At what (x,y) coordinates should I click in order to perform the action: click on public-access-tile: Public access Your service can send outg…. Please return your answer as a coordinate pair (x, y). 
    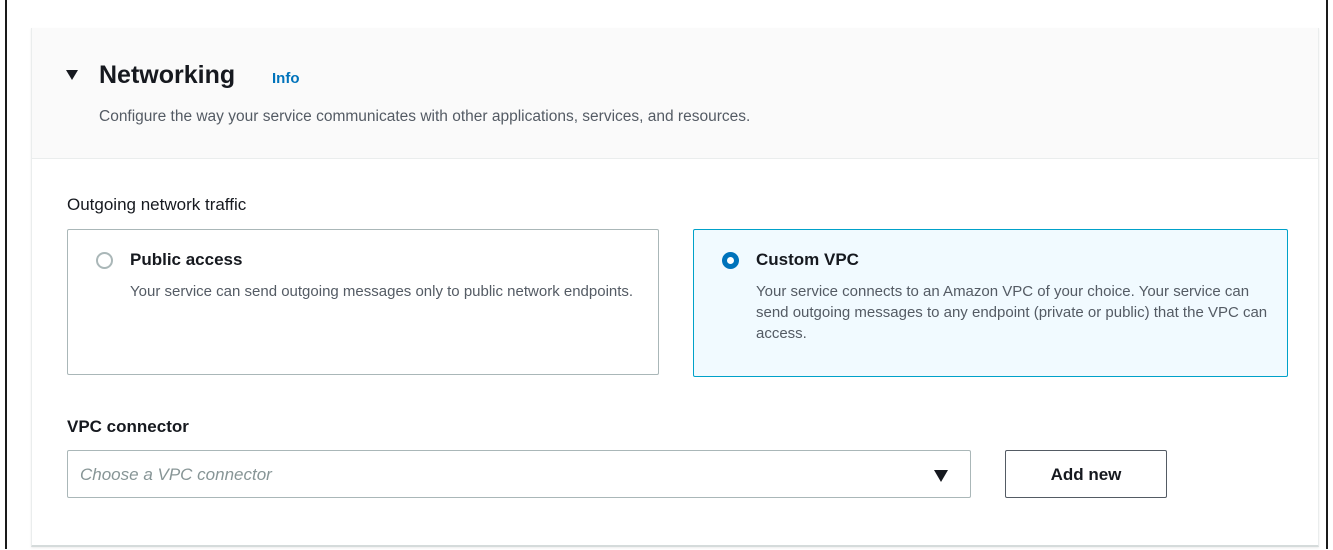
    Looking at the image, I should click on (363, 302).